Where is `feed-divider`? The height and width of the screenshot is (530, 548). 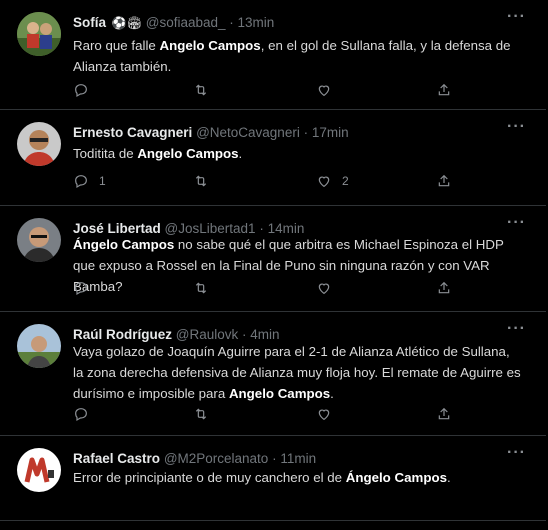
feed-divider is located at coordinates (273, 520).